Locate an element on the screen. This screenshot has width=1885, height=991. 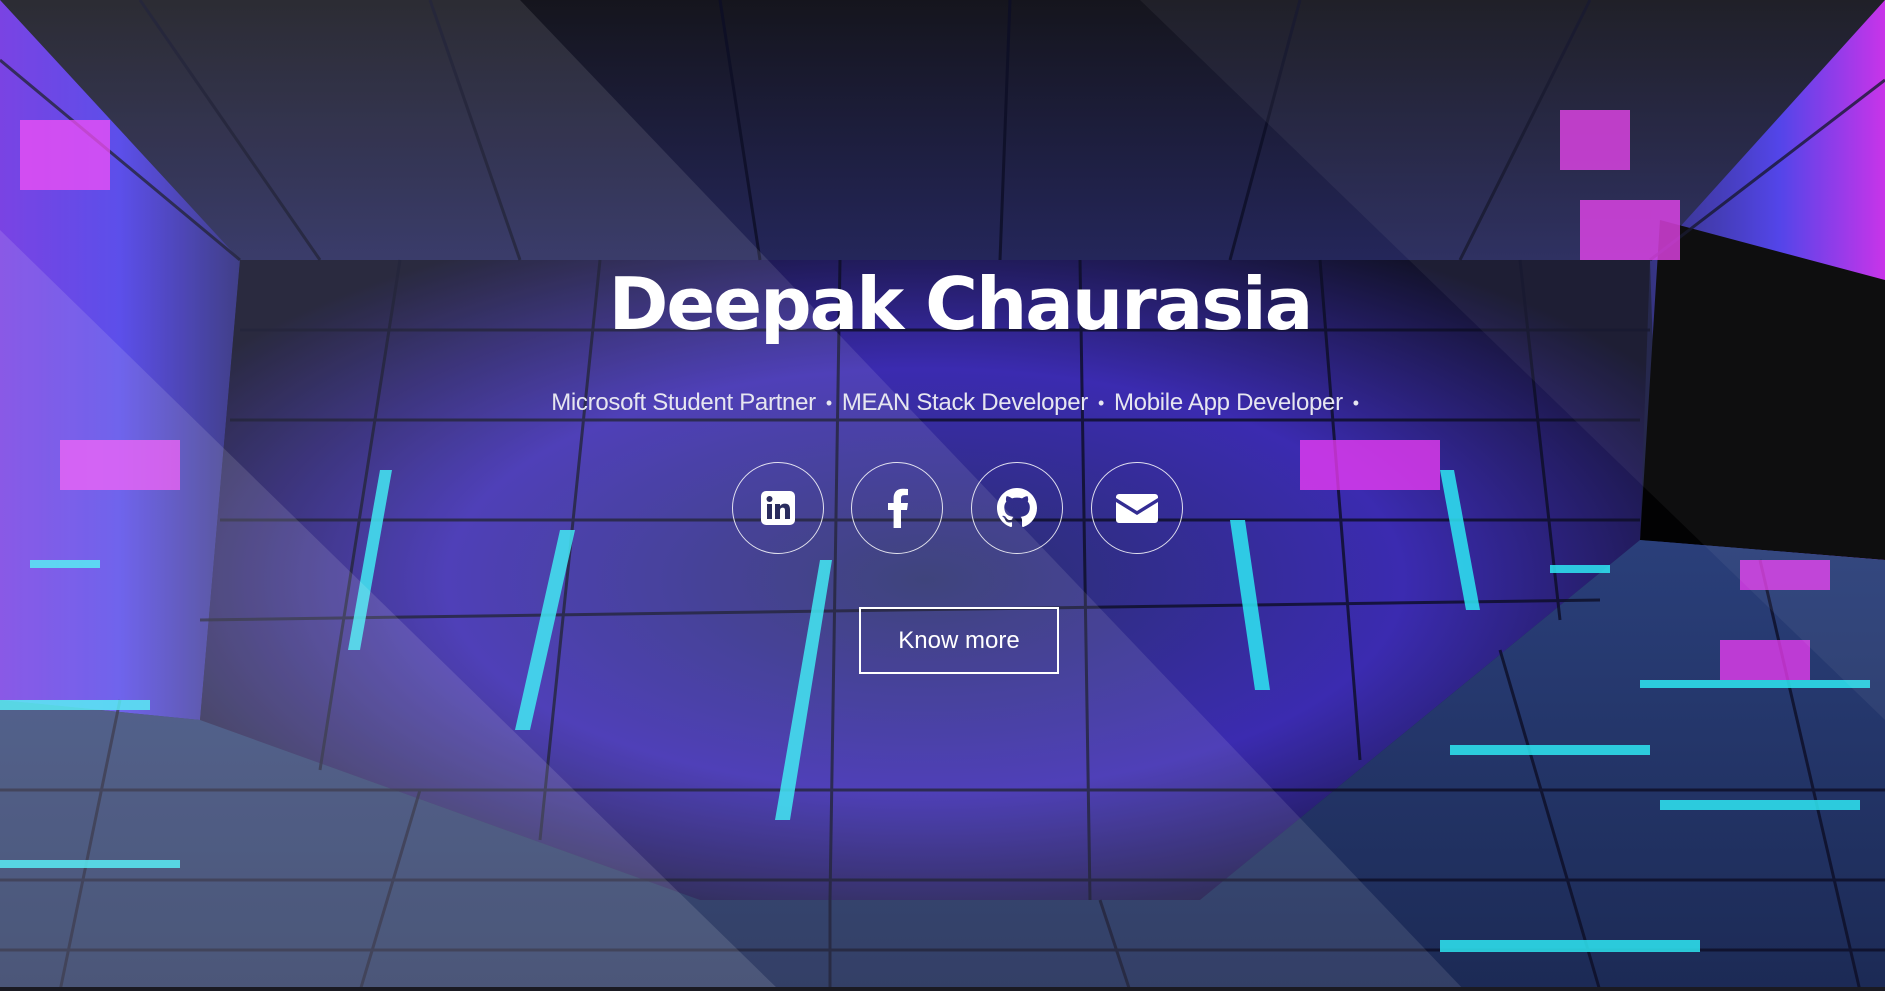
facebook-icon is located at coordinates (898, 508).